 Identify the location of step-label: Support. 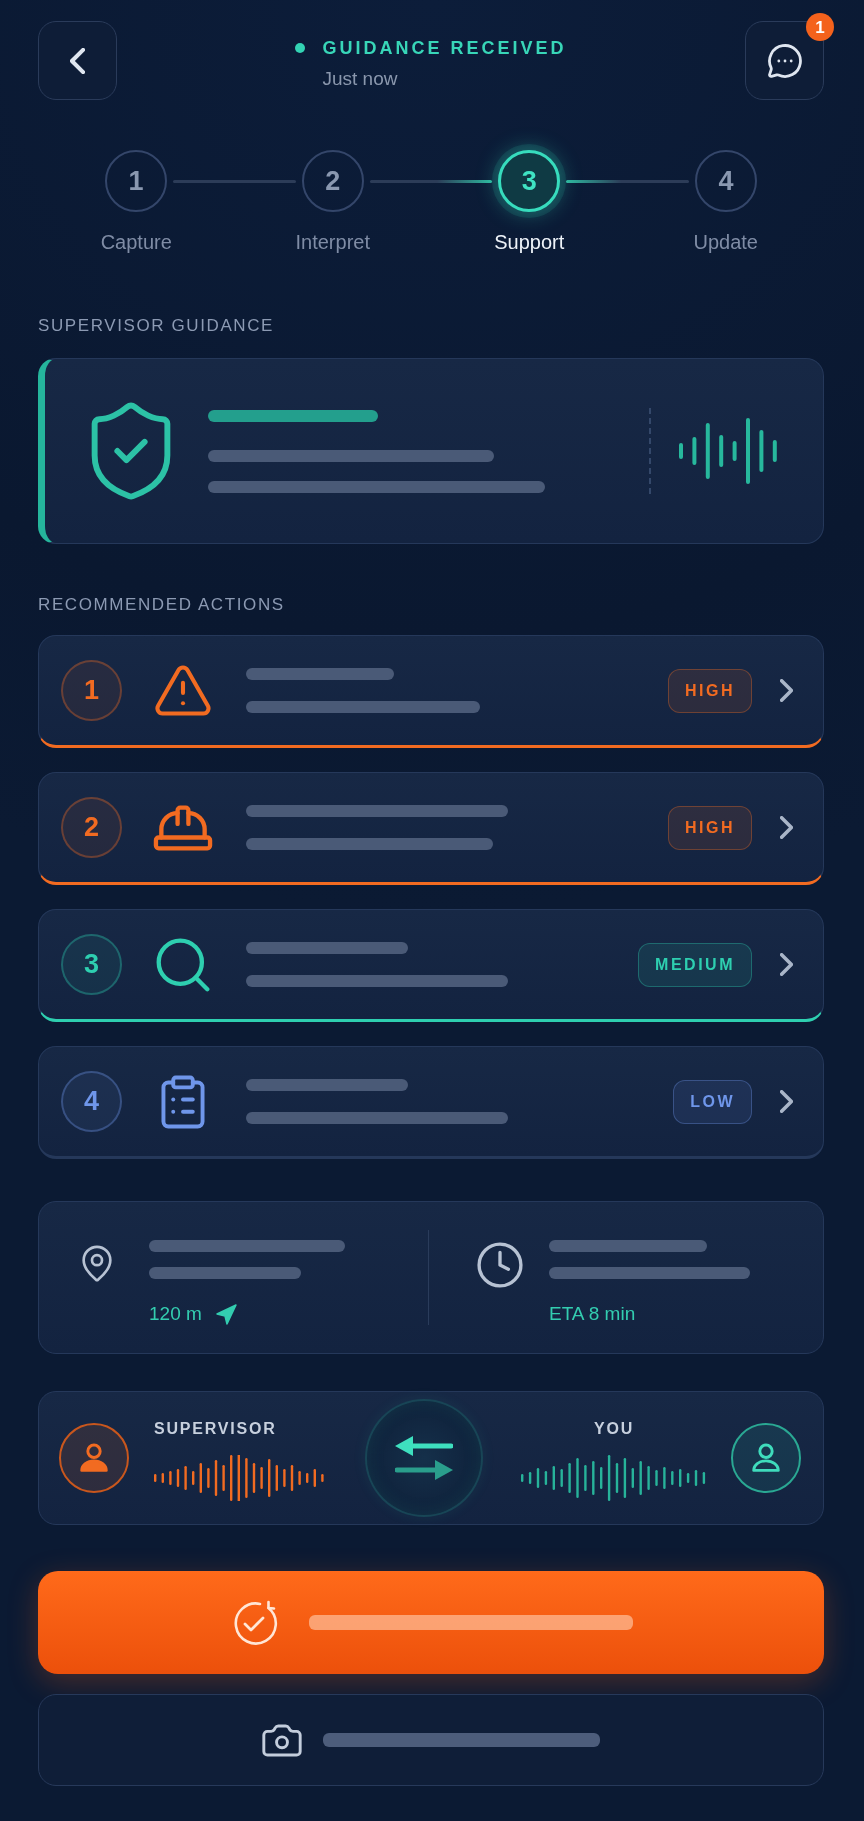
(529, 242).